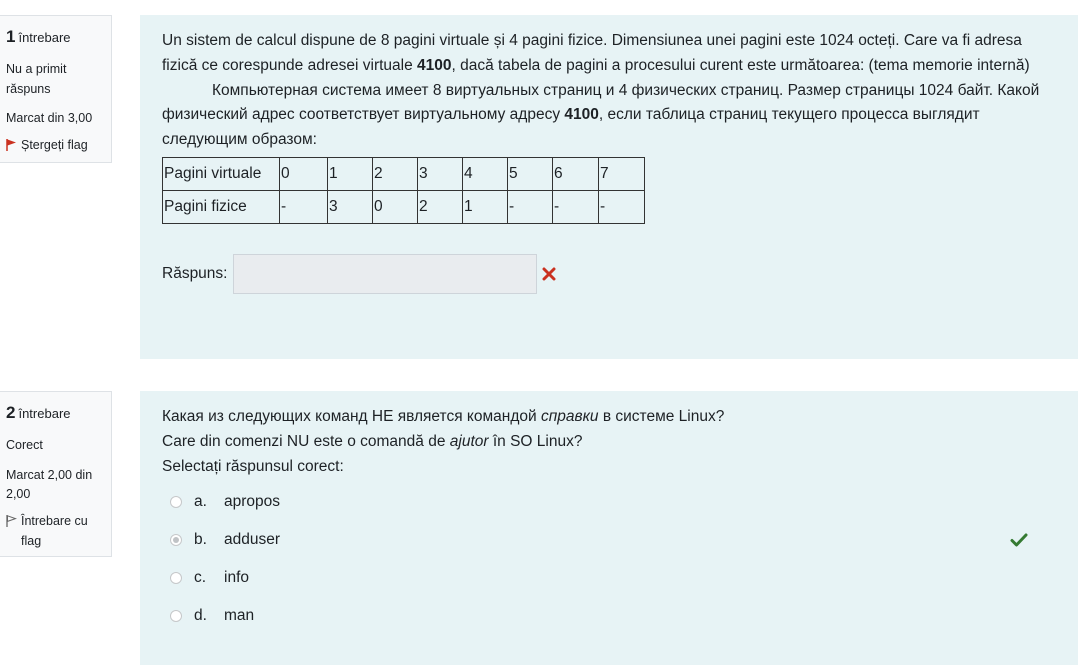 The height and width of the screenshot is (665, 1078). Describe the element at coordinates (38, 36) in the screenshot. I see `question-number: 1 întrebare` at that location.